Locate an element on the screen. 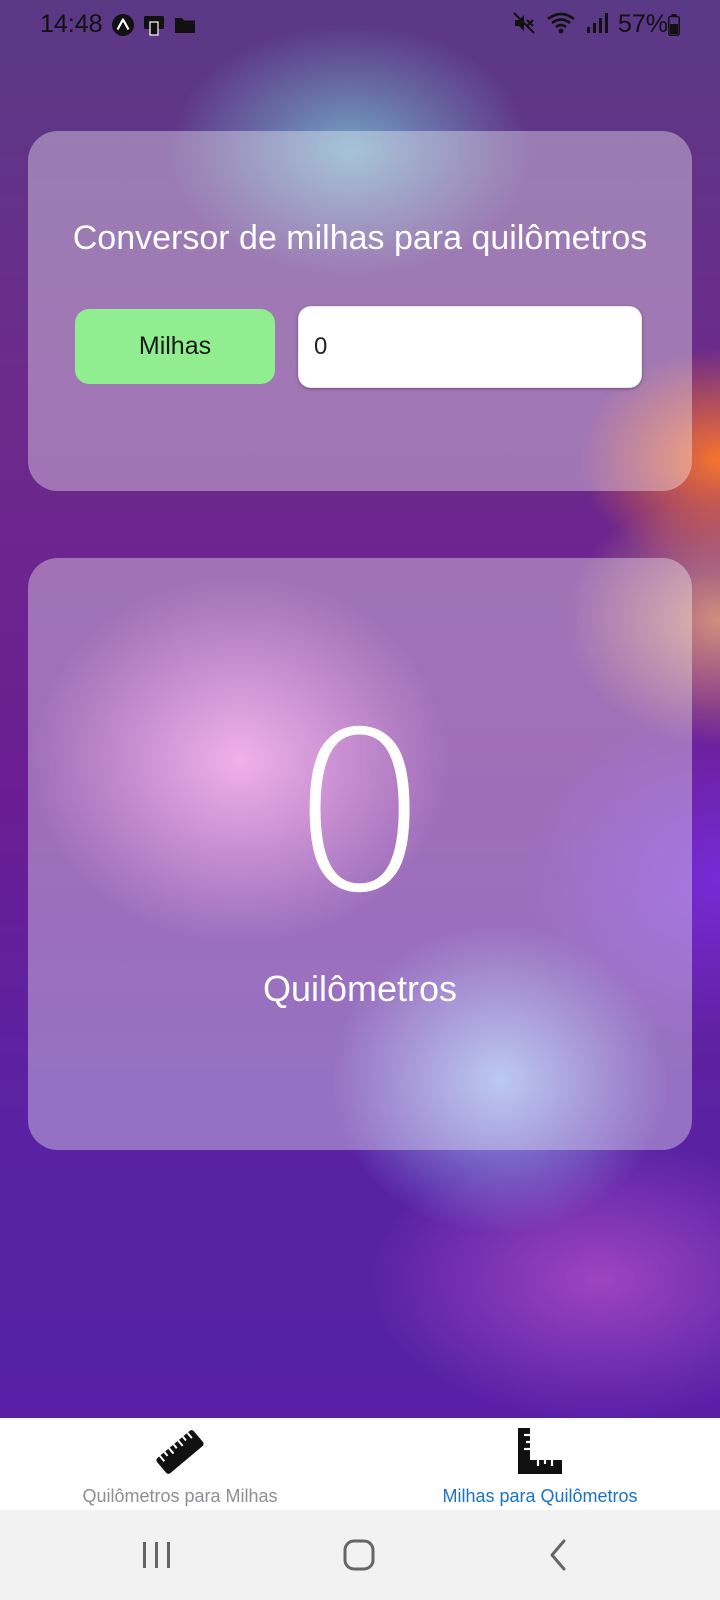  result-unit-label: Quilômetros is located at coordinates (360, 988).